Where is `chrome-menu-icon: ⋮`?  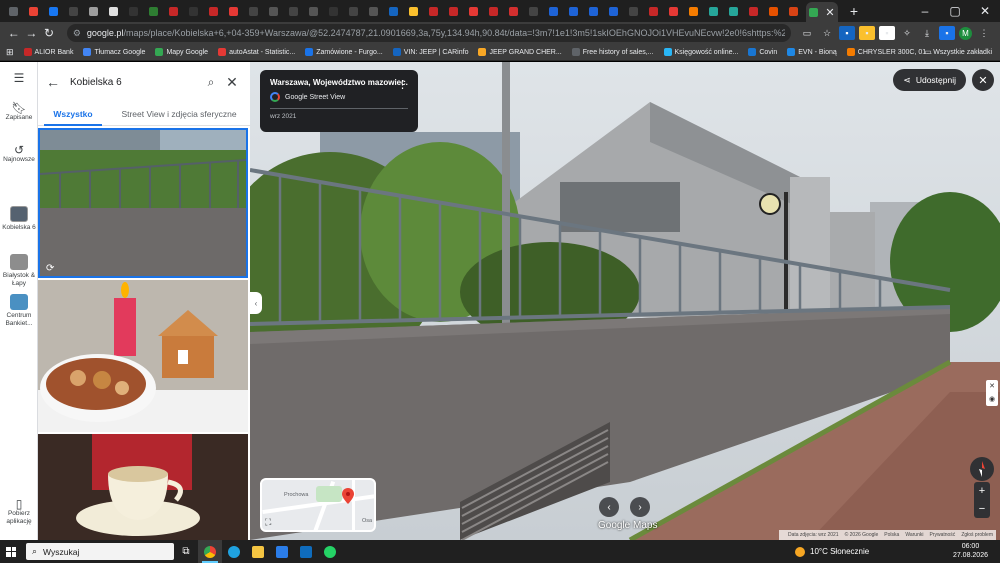
chrome-menu-icon: ⋮ is located at coordinates (984, 33).